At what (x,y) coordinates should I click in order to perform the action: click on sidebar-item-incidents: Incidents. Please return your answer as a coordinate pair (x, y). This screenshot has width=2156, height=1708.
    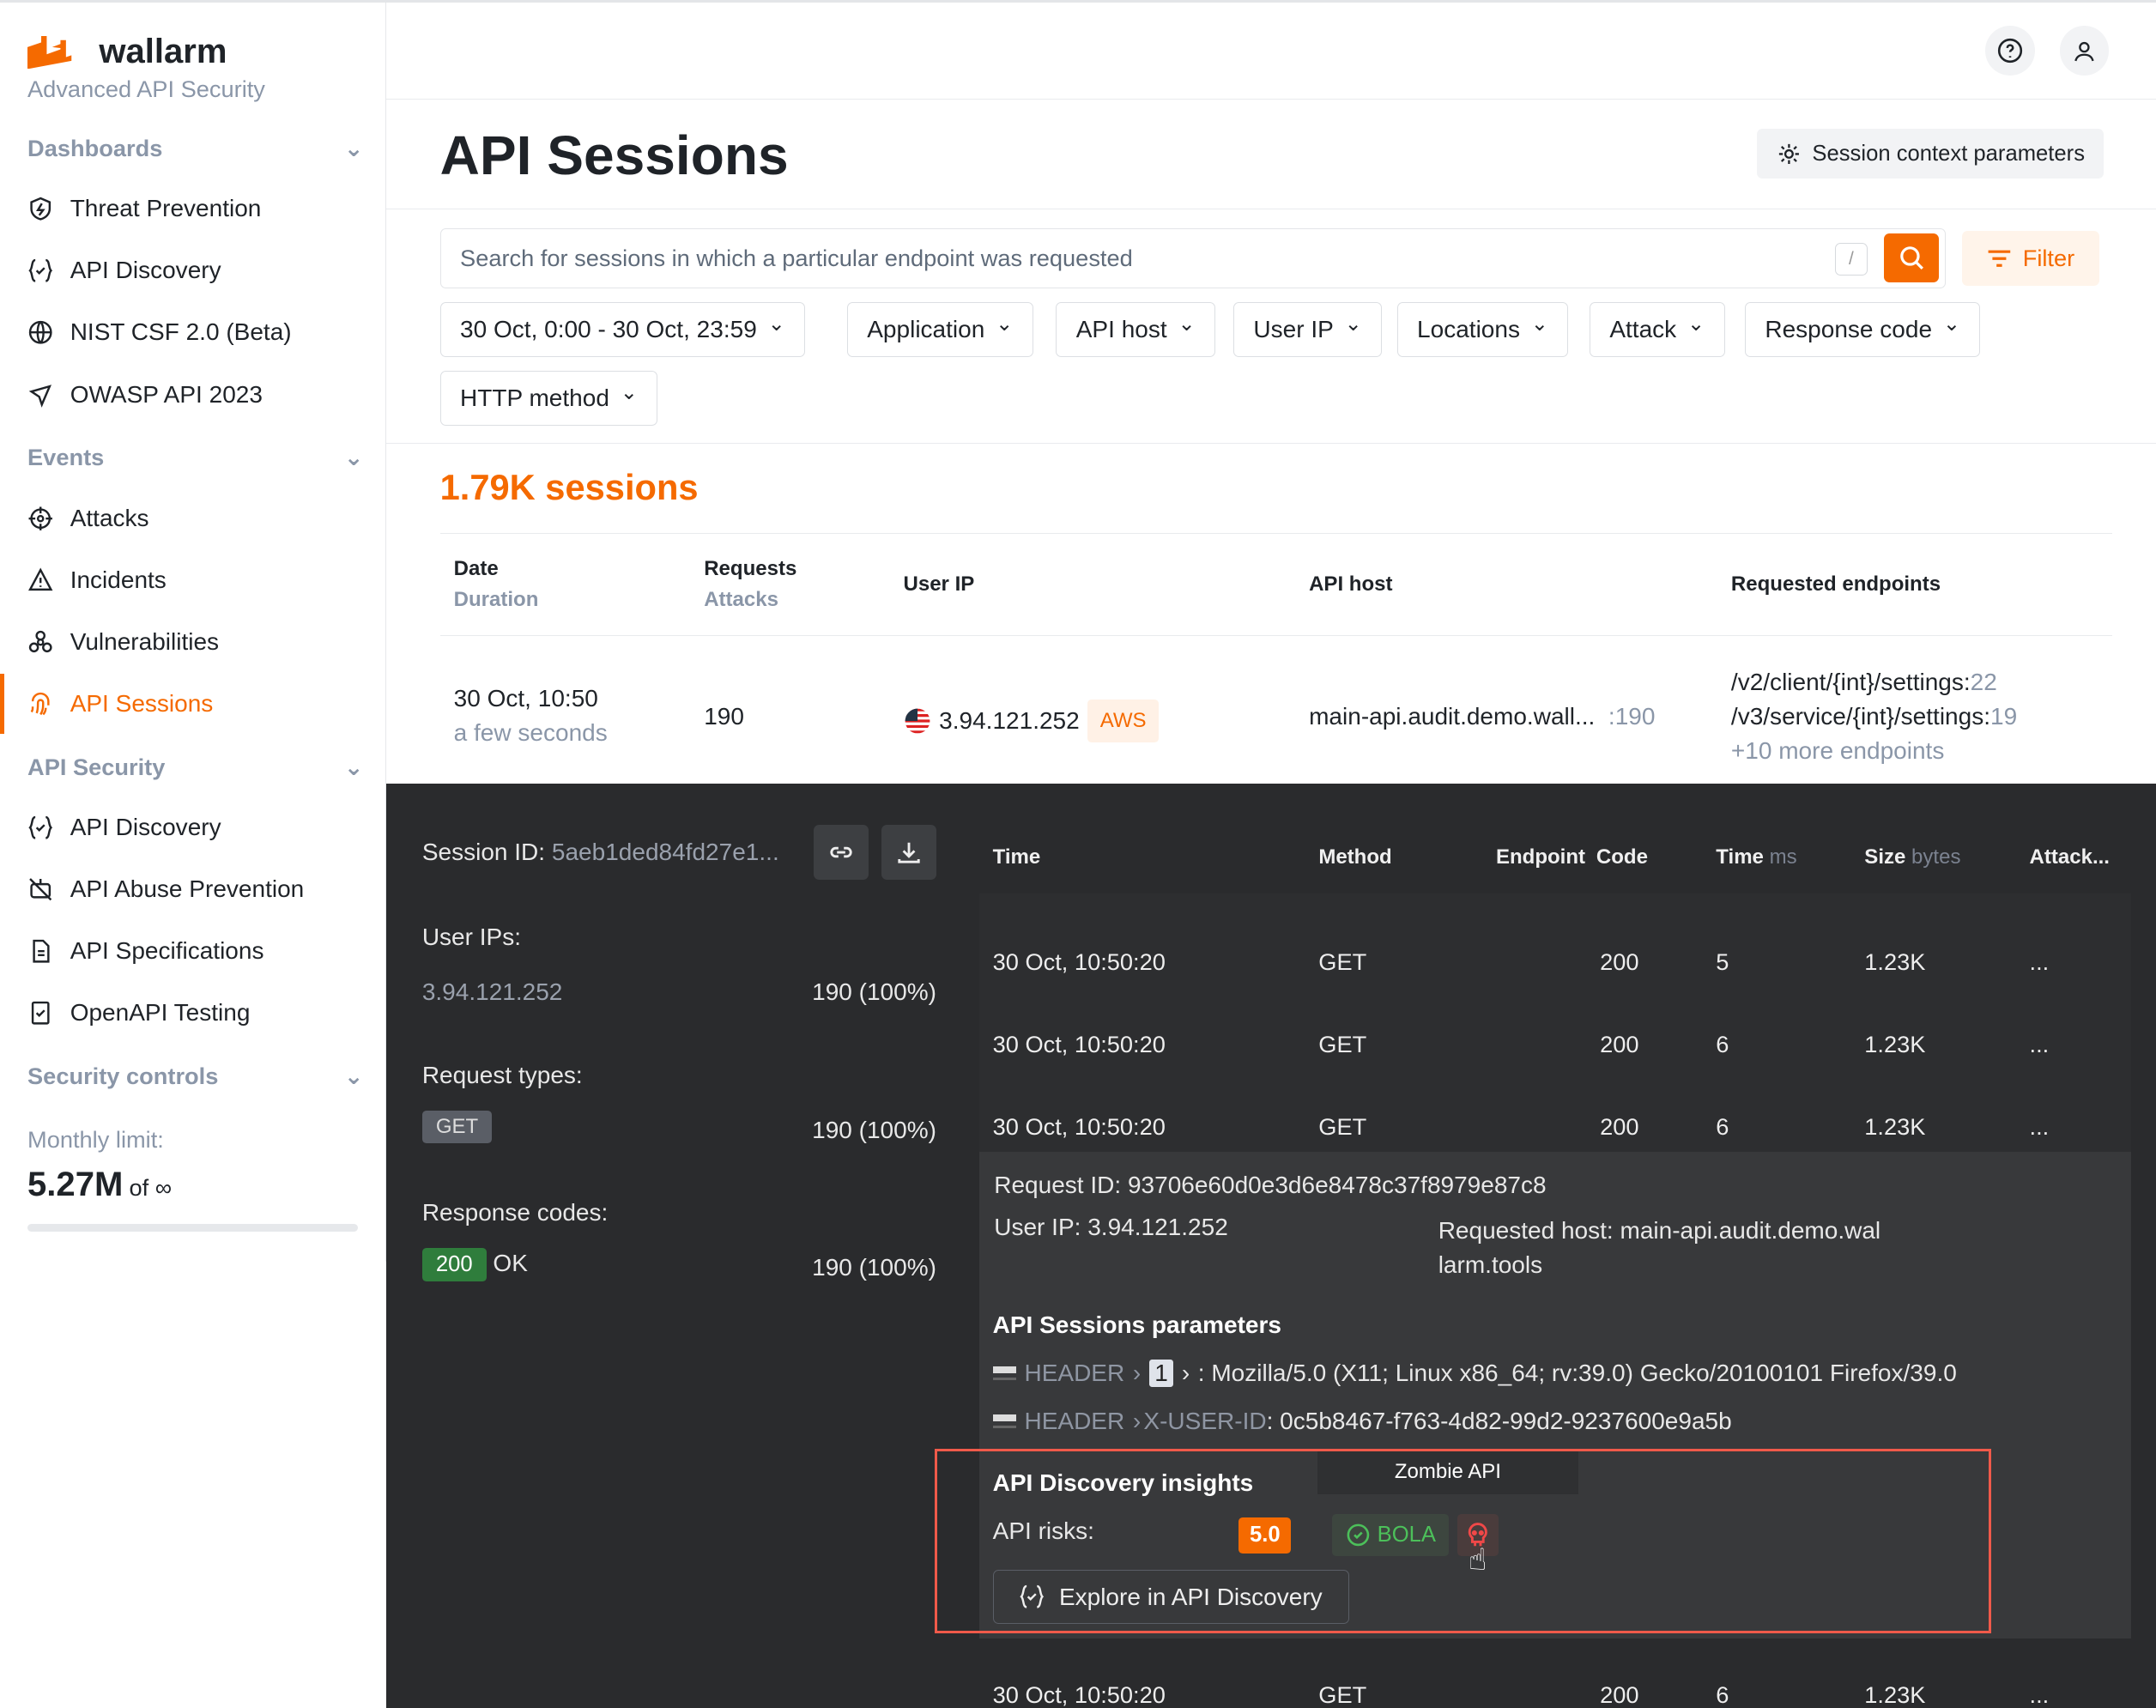
    Looking at the image, I should click on (97, 580).